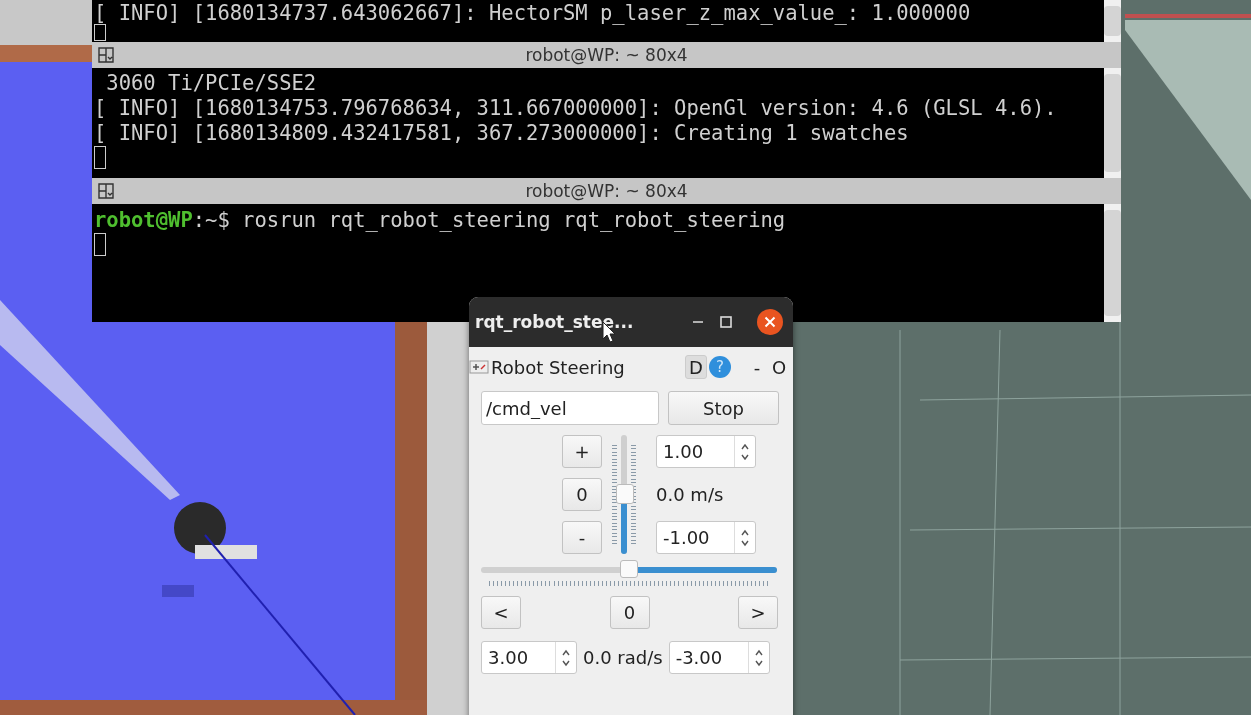 The image size is (1251, 715). I want to click on maximize-icon, so click(726, 322).